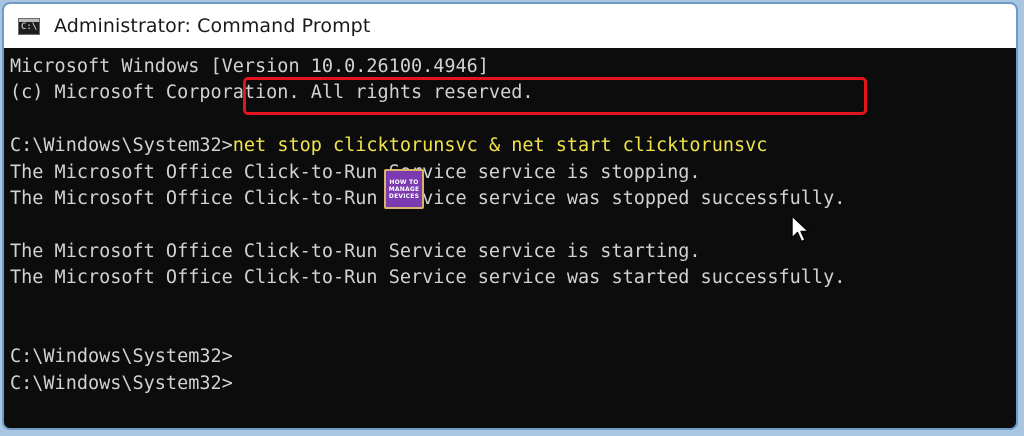 The width and height of the screenshot is (1024, 436). I want to click on prompt-line: C:\Windows\System32>, so click(121, 357).